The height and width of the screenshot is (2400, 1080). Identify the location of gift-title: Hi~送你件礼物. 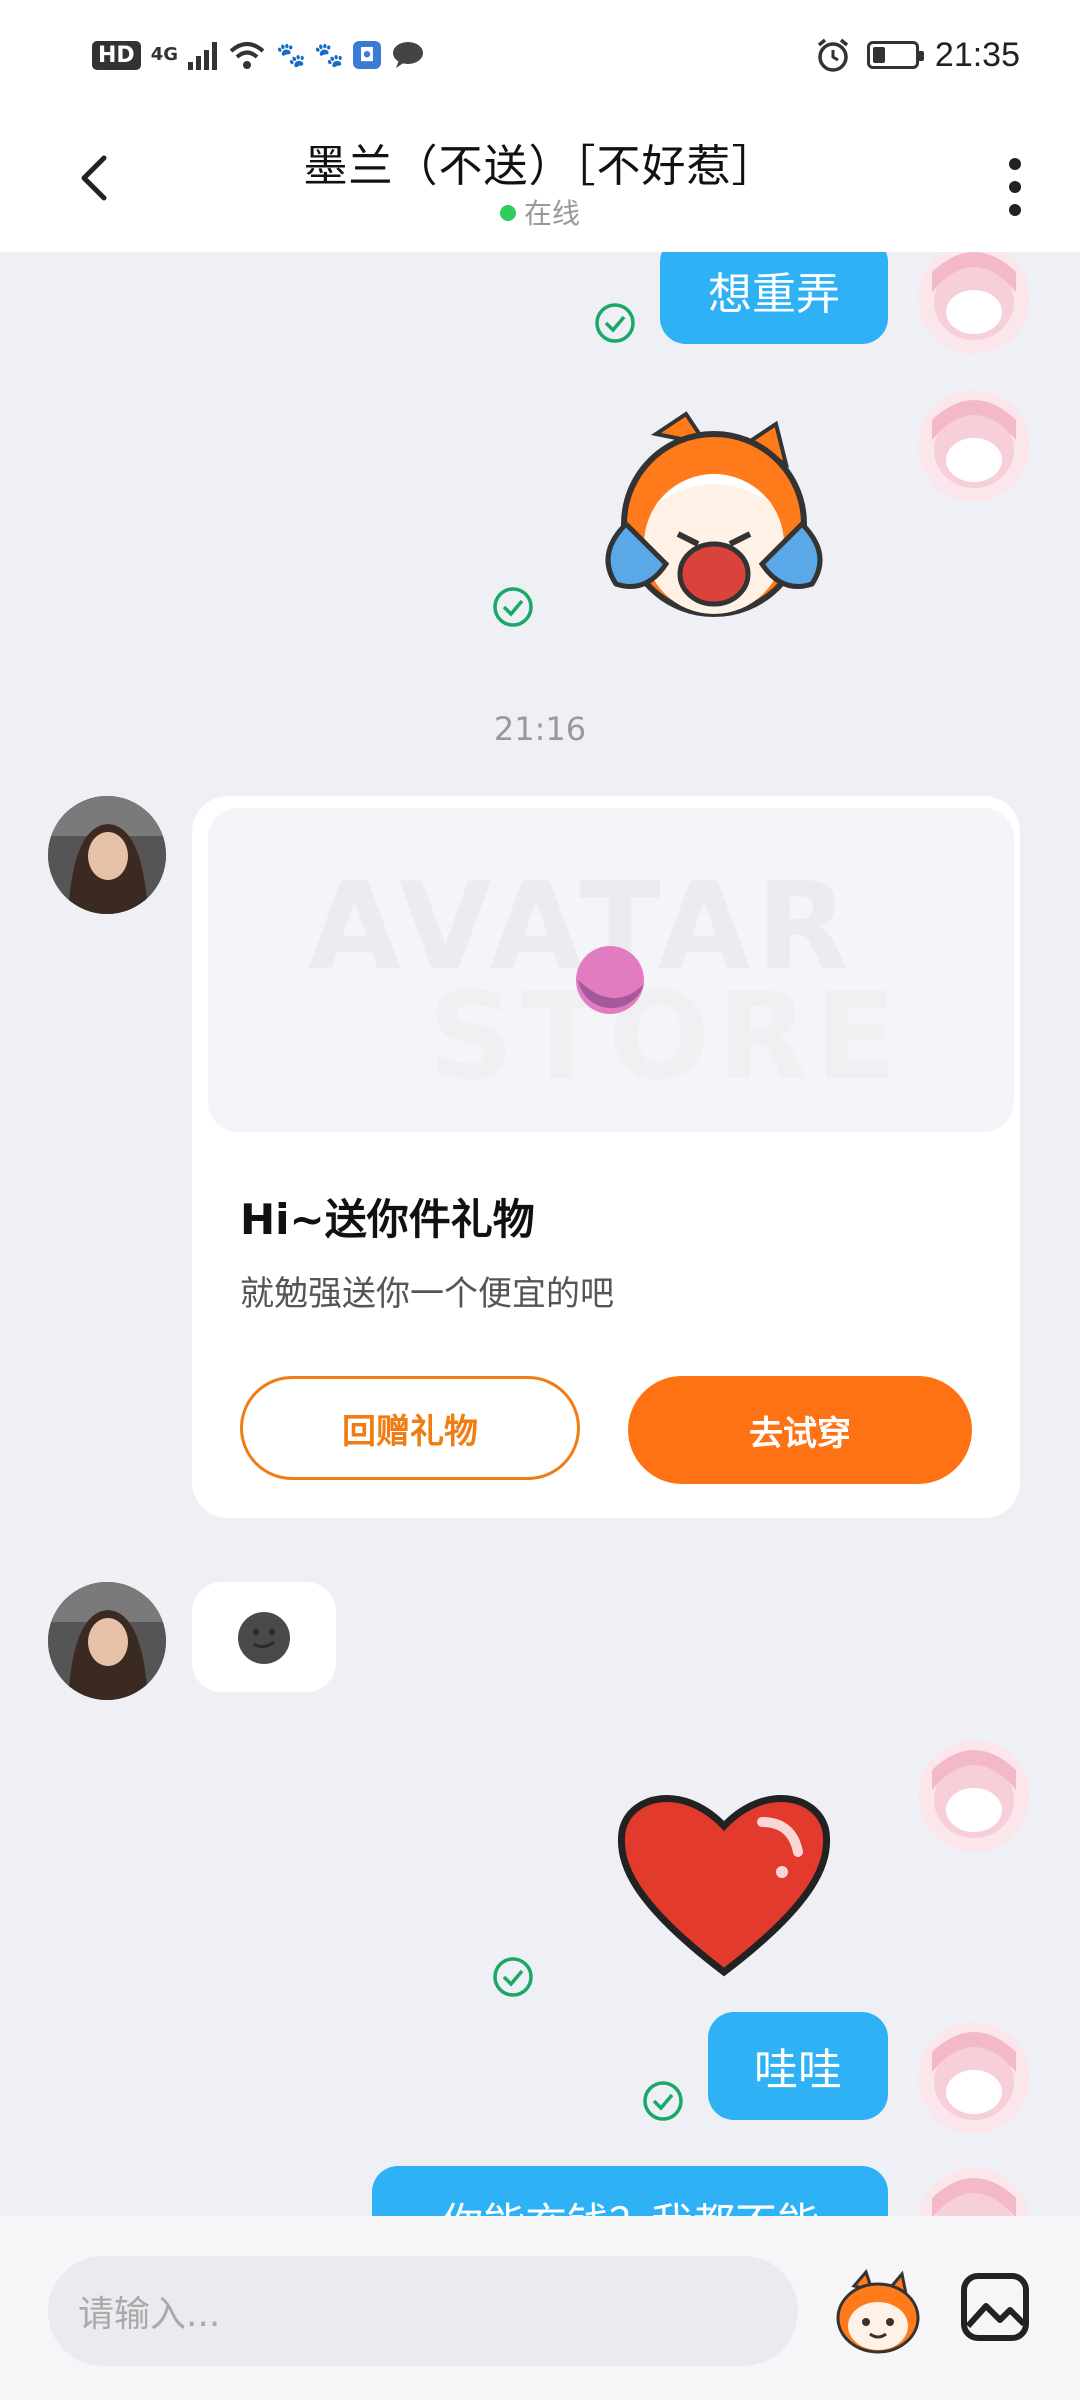
(387, 1219).